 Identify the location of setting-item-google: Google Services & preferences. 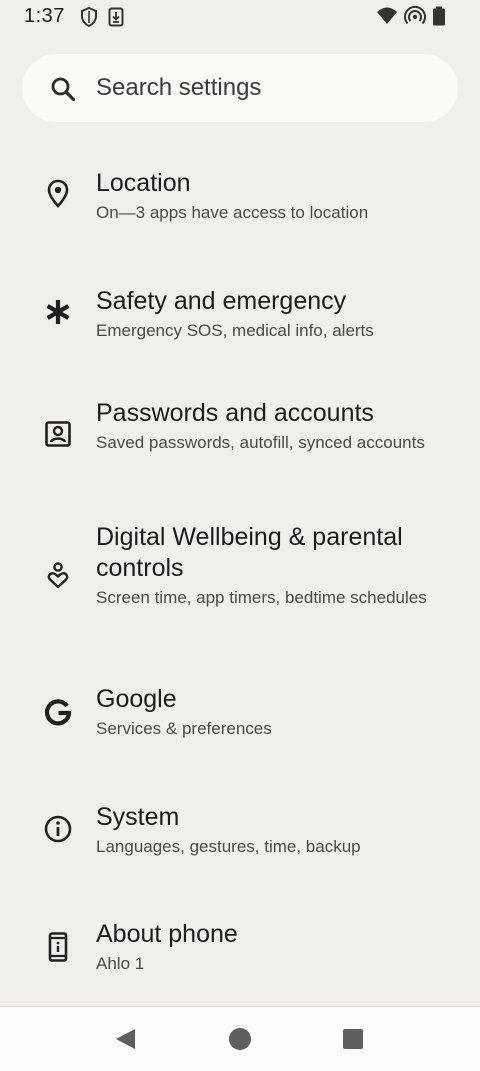
(240, 721).